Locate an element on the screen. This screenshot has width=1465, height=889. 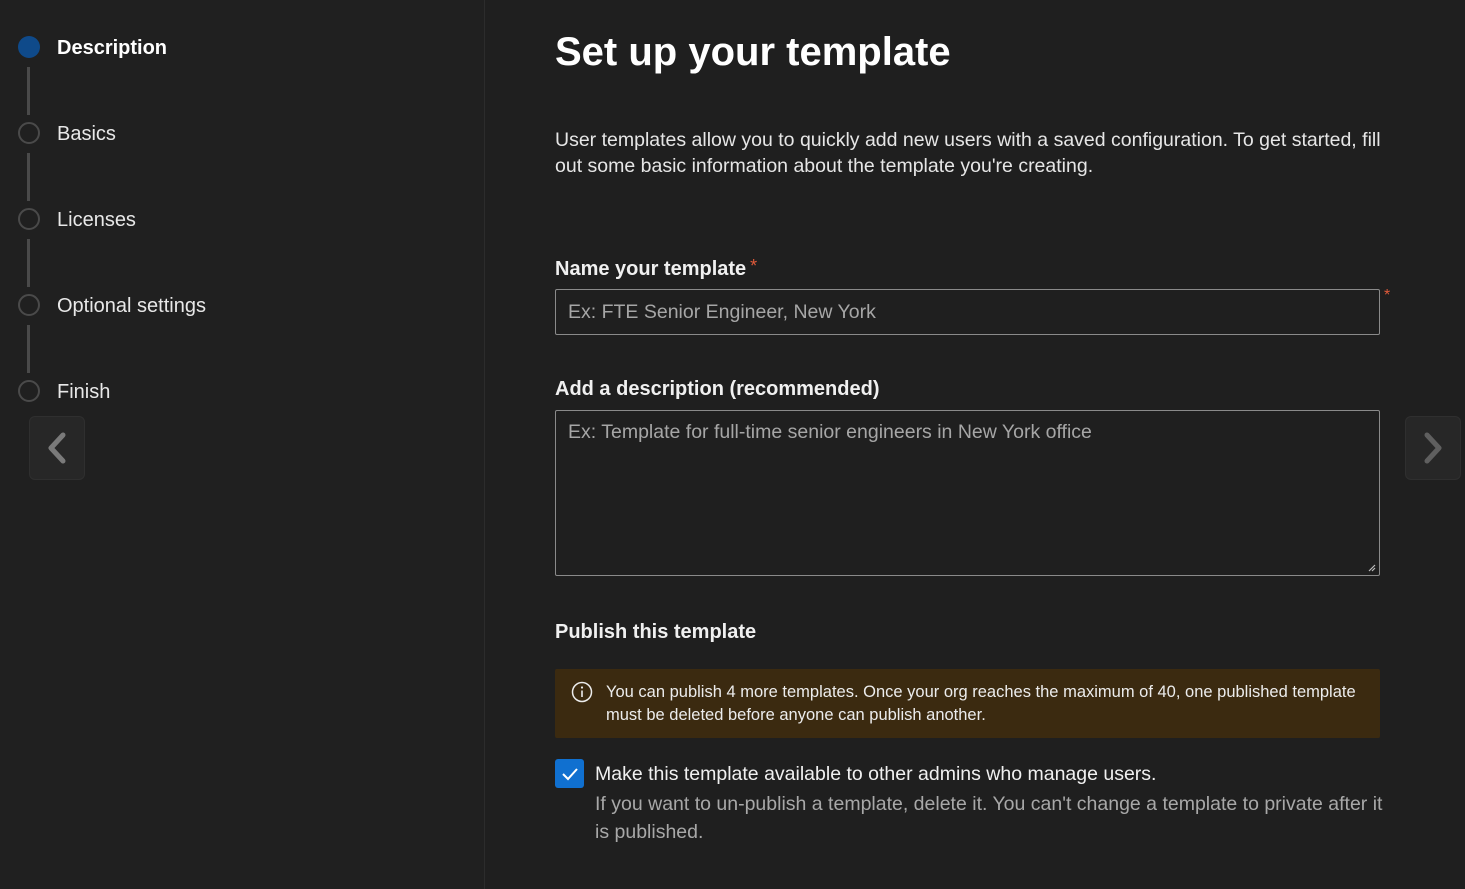
wizard-step-licenses: Licenses is located at coordinates (200, 219).